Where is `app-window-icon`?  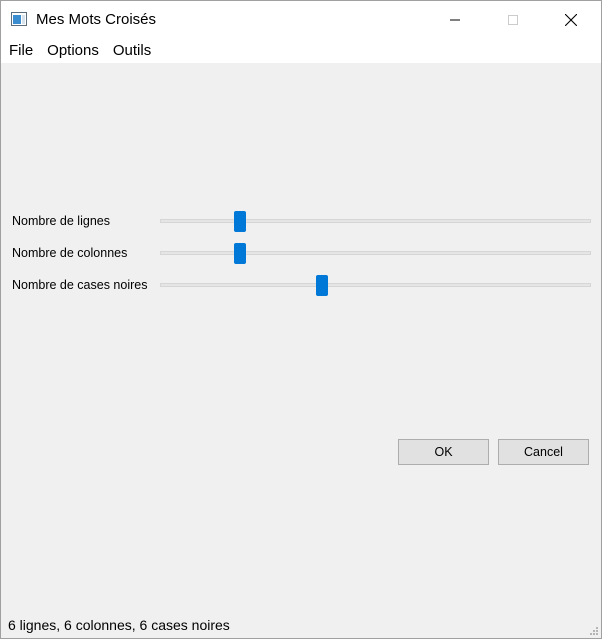
app-window-icon is located at coordinates (19, 19).